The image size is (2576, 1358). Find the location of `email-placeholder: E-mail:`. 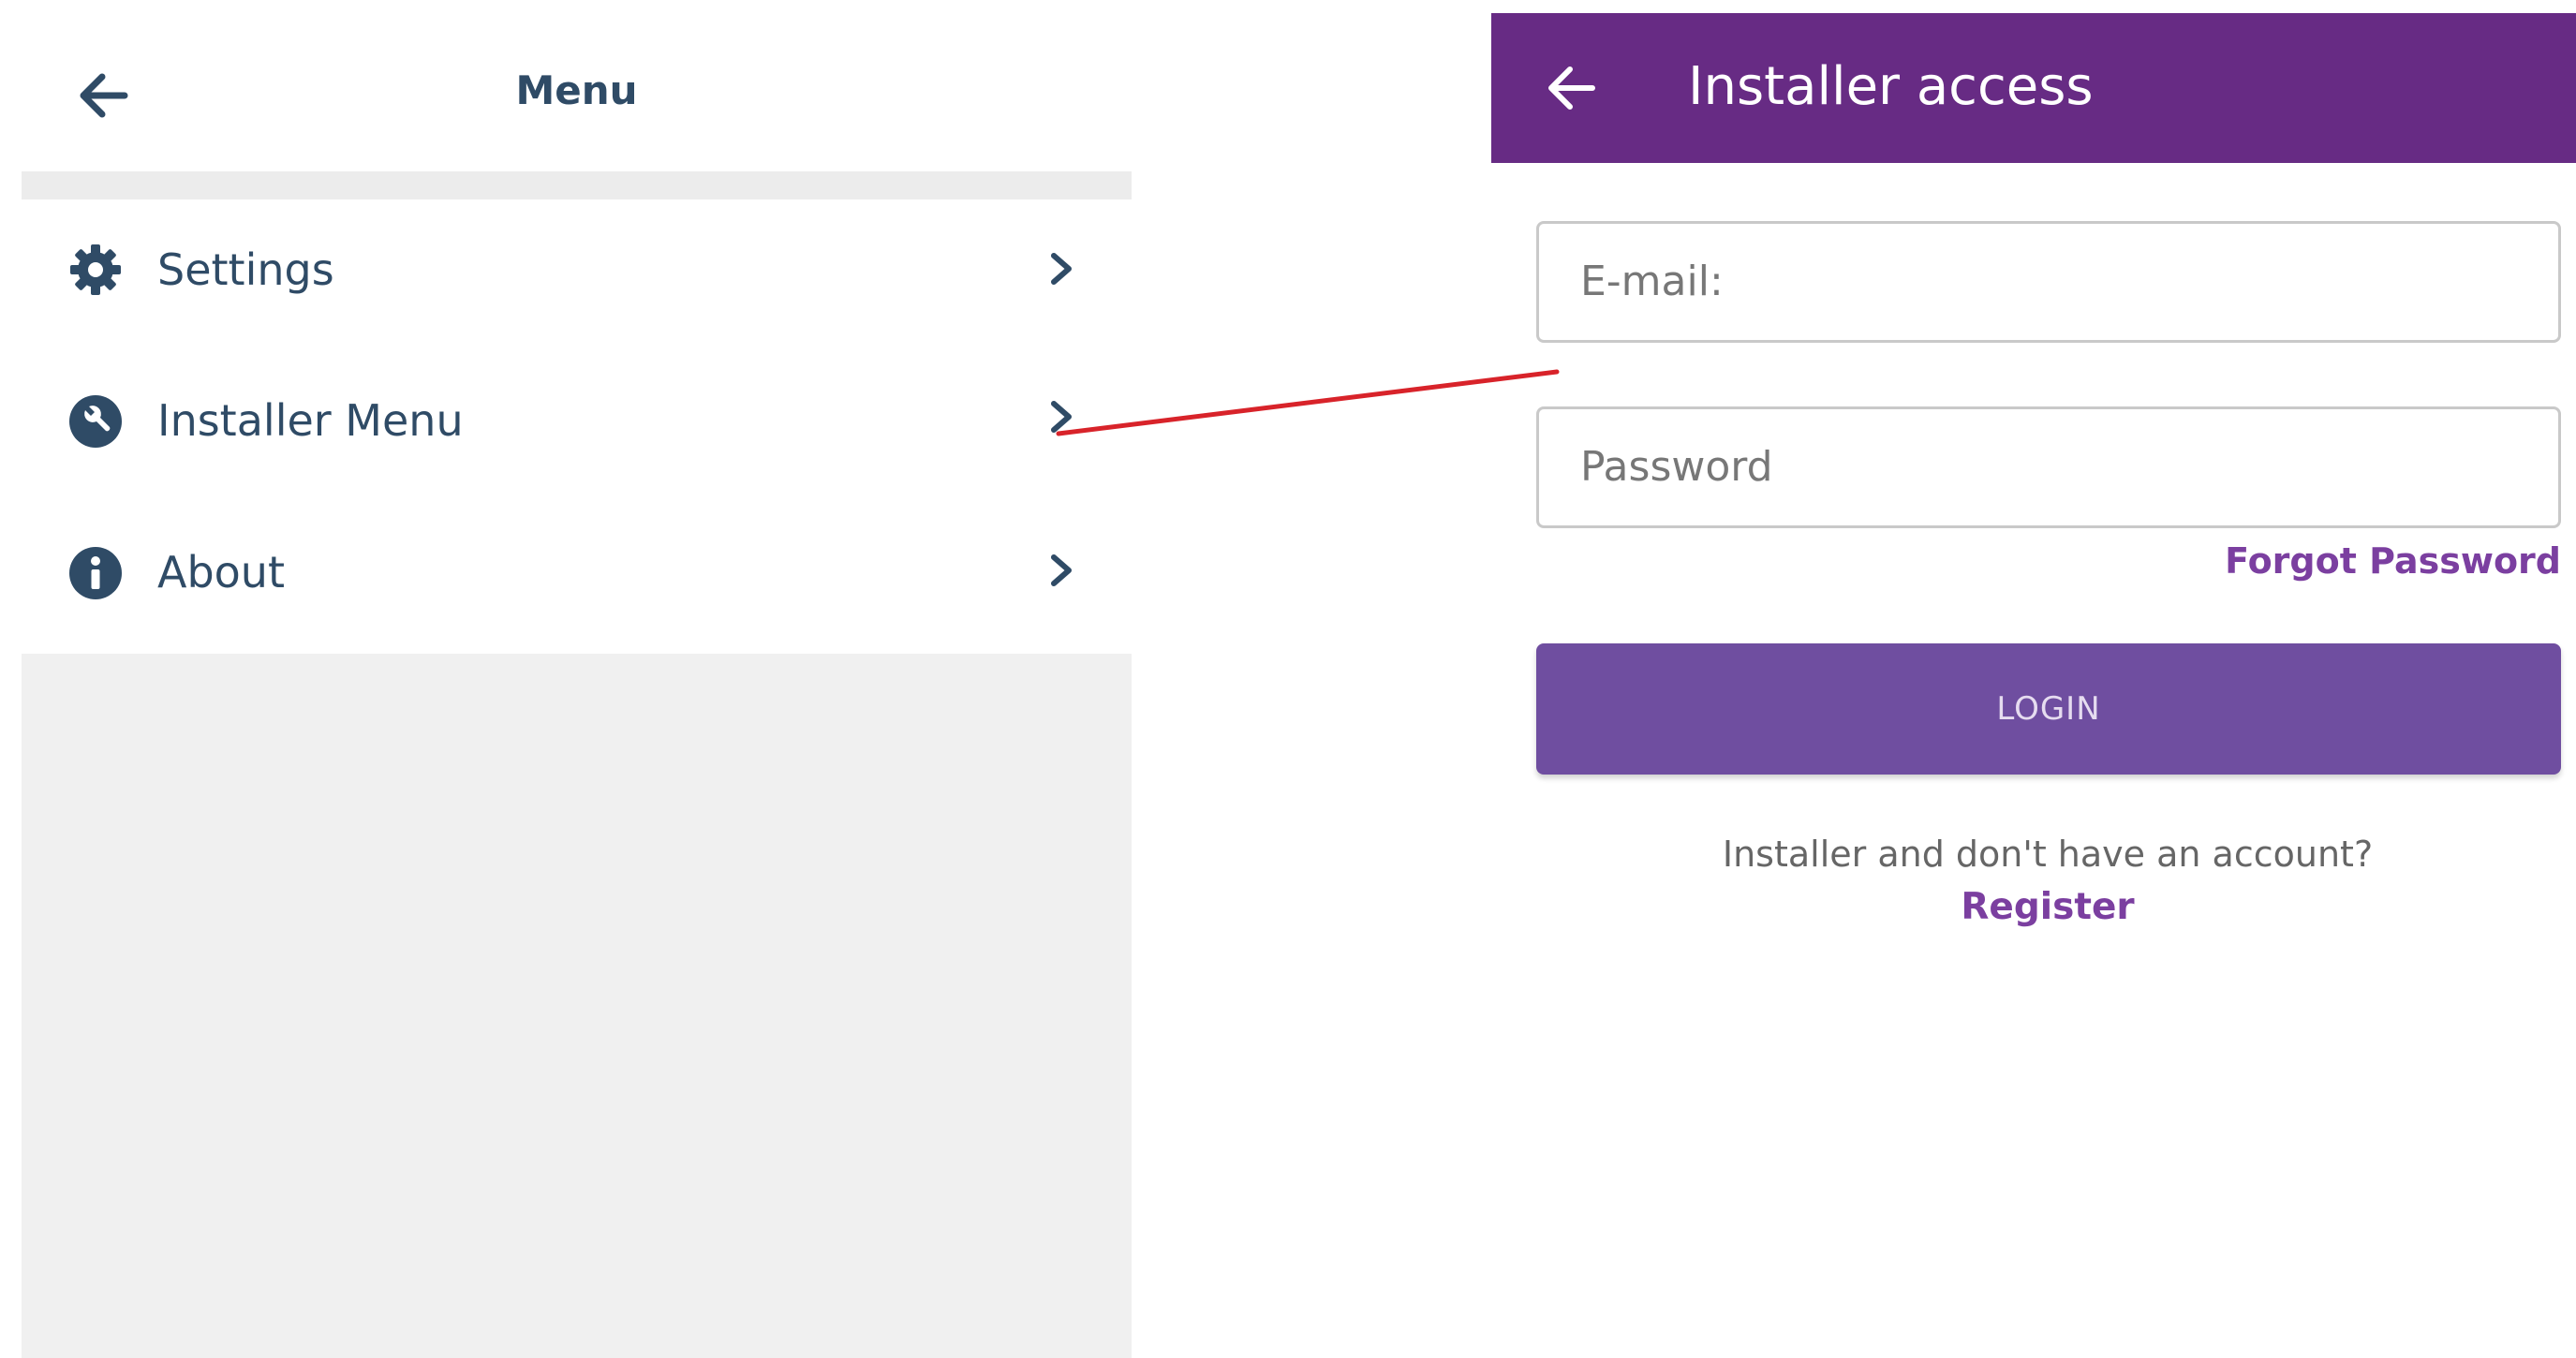

email-placeholder: E-mail: is located at coordinates (1652, 281).